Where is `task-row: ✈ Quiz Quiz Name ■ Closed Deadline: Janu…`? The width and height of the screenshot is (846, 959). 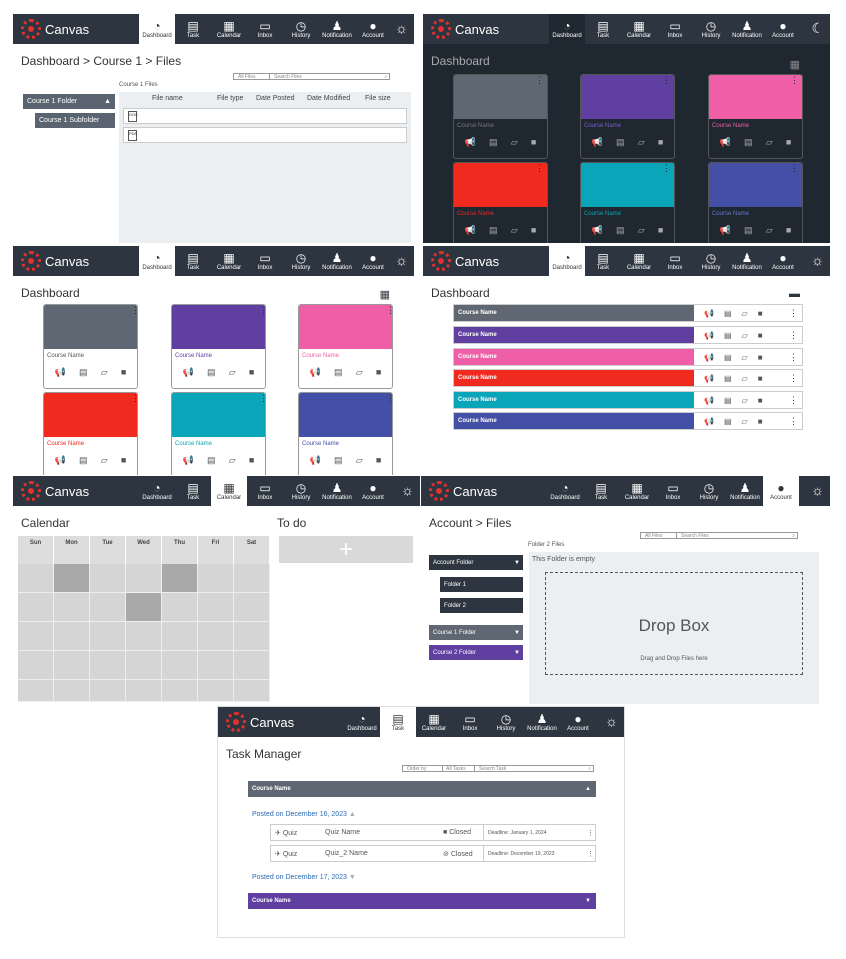 task-row: ✈ Quiz Quiz Name ■ Closed Deadline: Janu… is located at coordinates (433, 832).